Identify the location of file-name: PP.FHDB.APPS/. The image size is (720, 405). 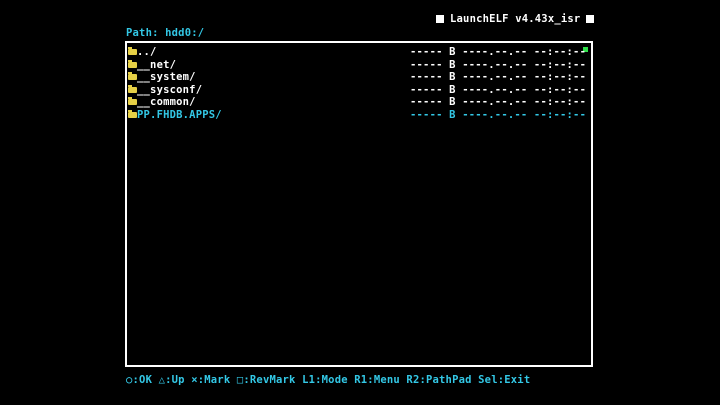
(179, 114).